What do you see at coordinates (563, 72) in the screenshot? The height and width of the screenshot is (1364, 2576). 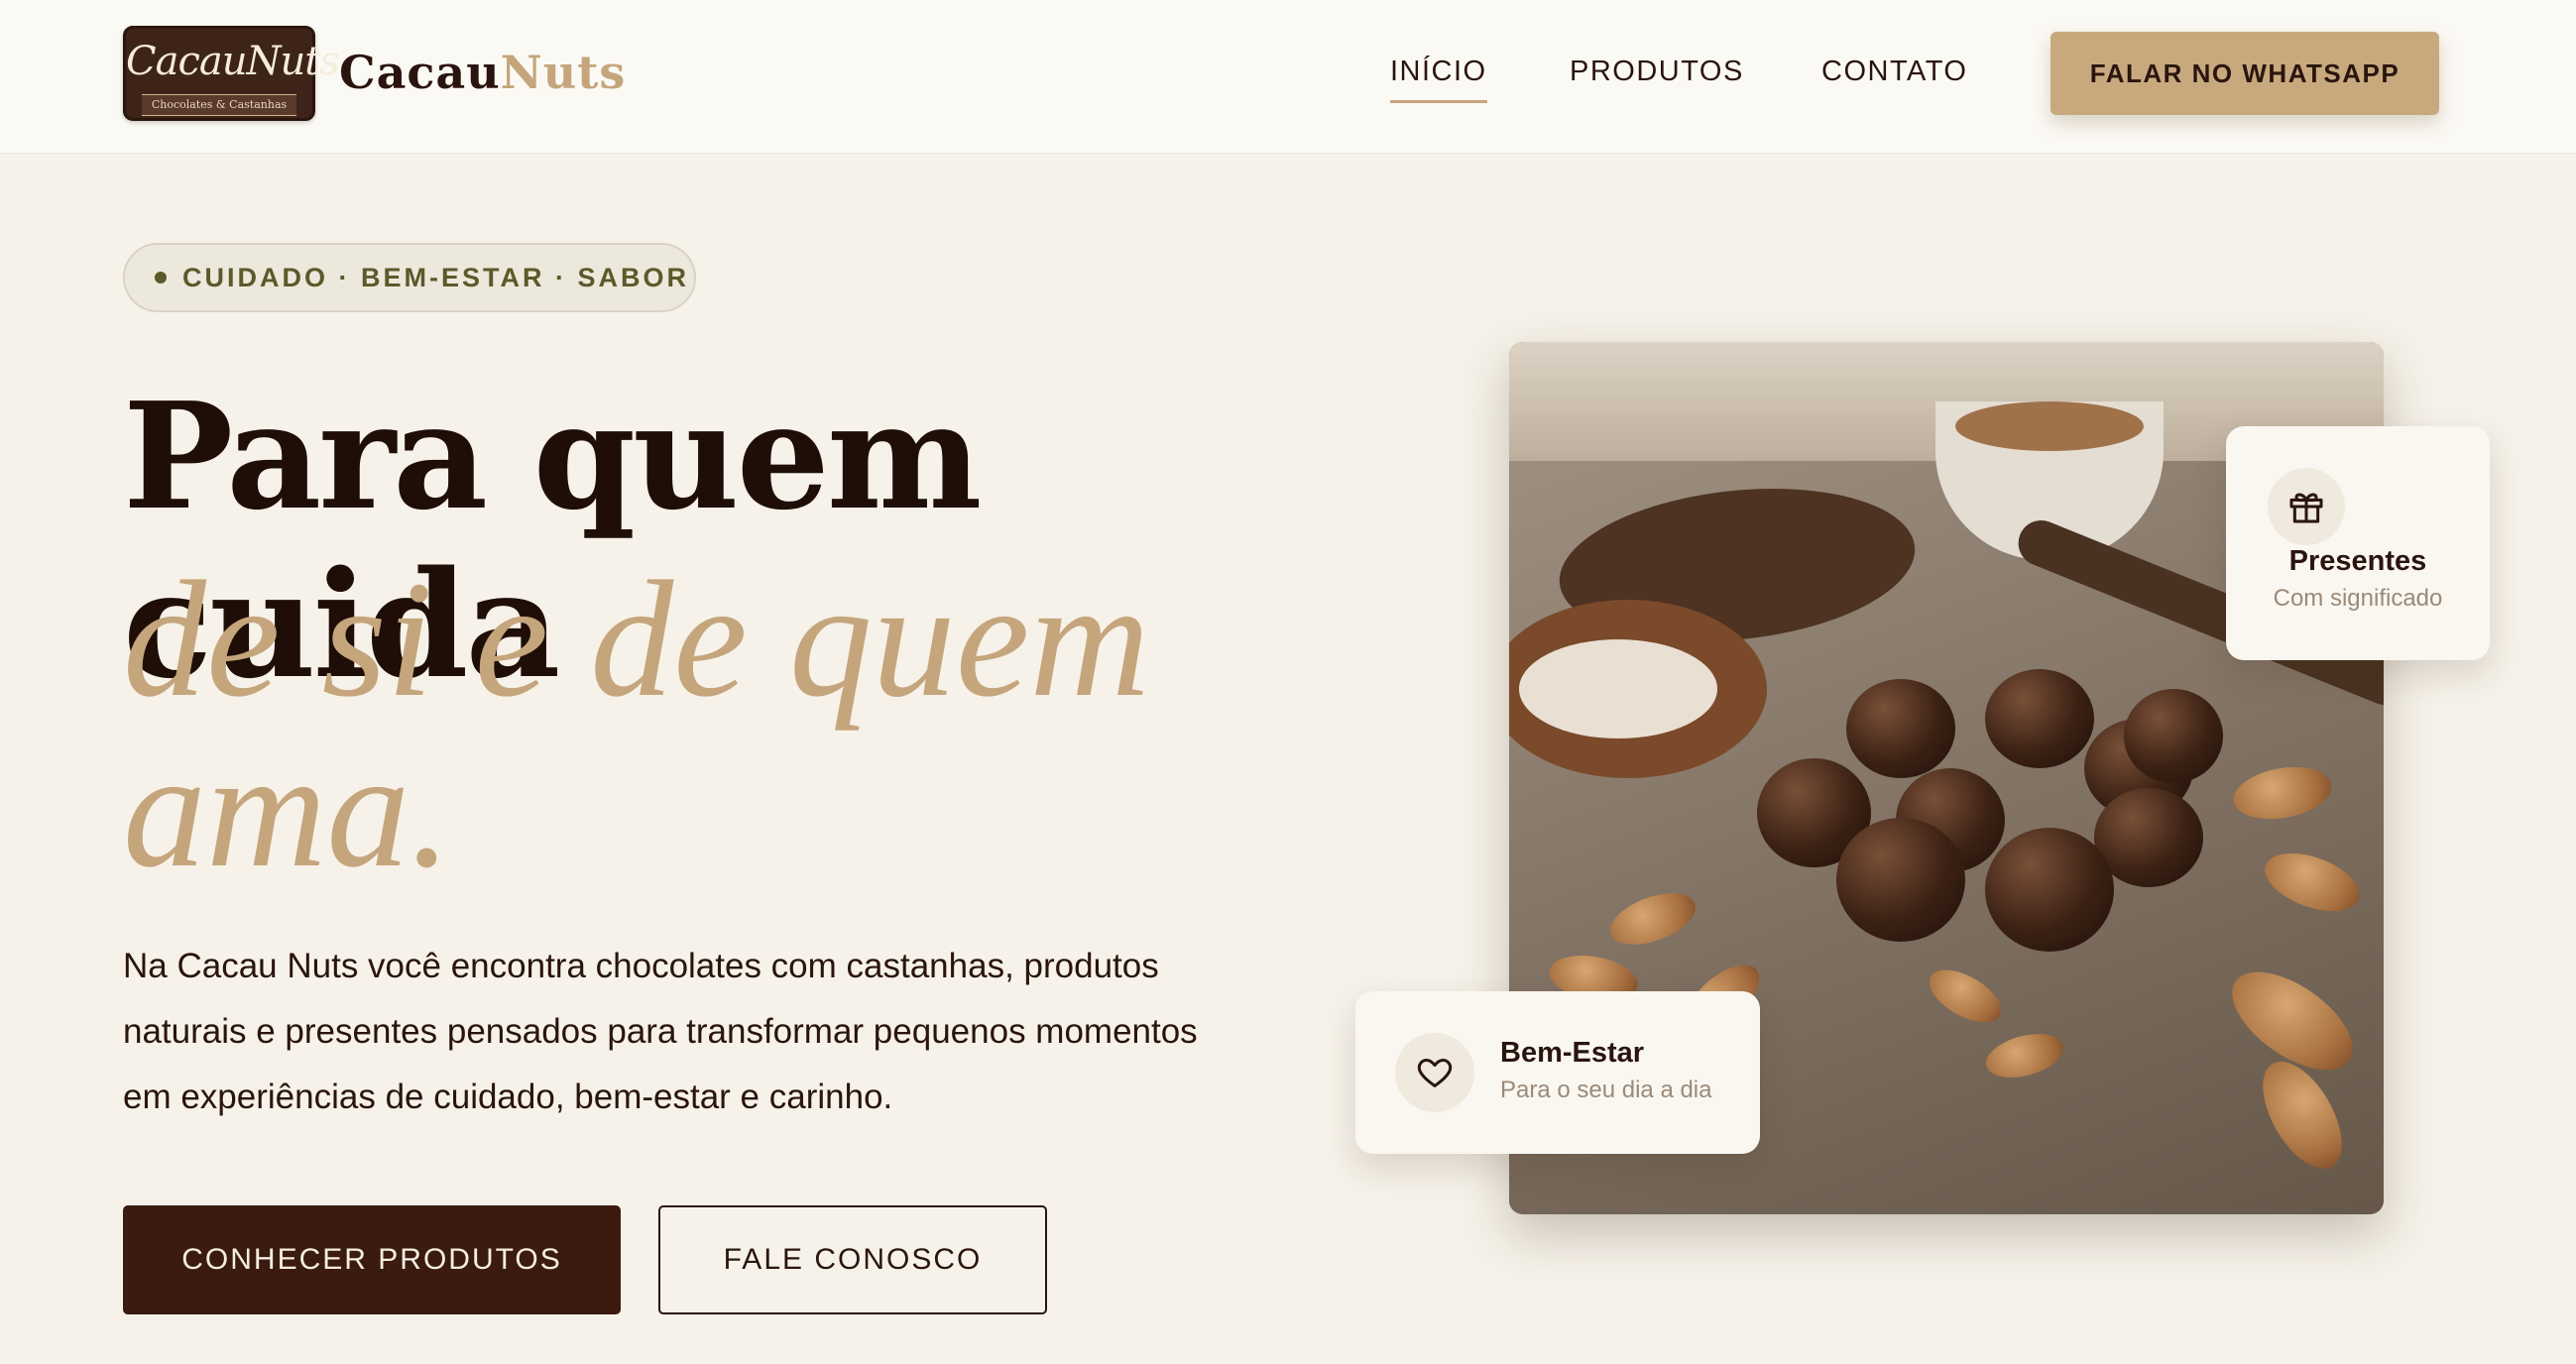 I see `brand-name-part2: Nuts` at bounding box center [563, 72].